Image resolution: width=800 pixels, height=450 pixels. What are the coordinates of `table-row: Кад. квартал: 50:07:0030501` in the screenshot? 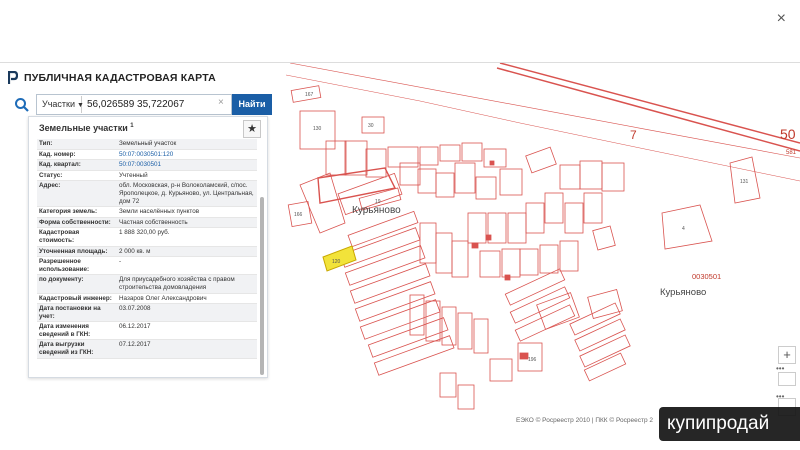 It's located at (147, 165).